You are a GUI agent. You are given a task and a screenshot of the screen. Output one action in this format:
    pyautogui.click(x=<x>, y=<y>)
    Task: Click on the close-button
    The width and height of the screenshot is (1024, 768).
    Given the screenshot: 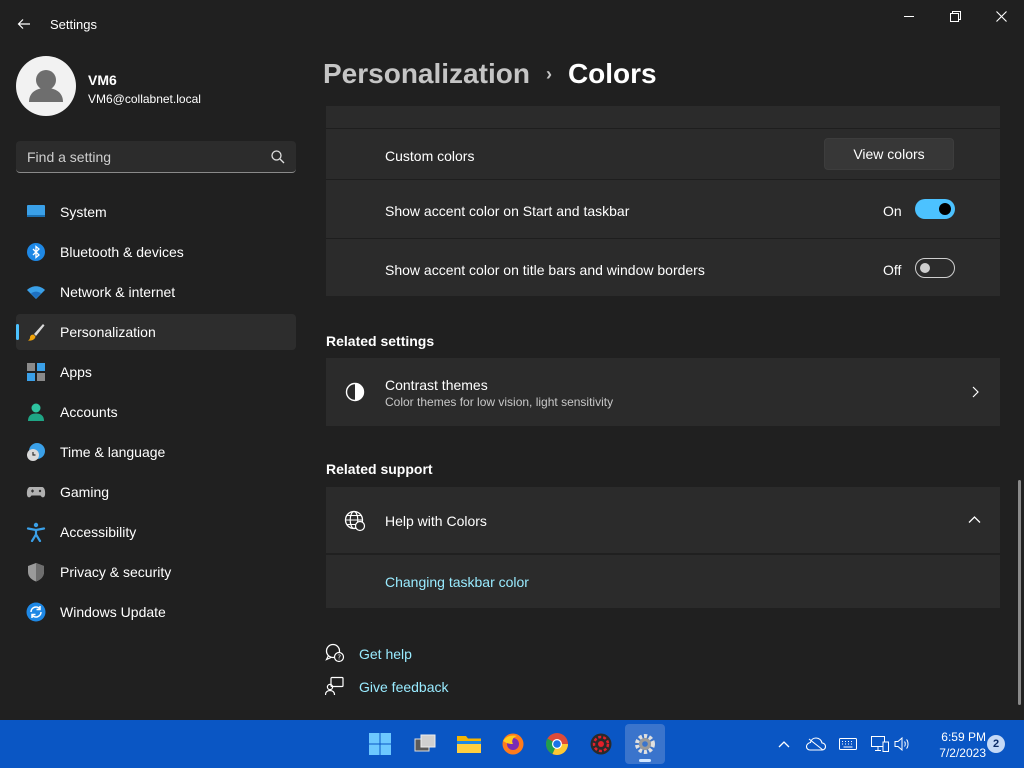 What is the action you would take?
    pyautogui.click(x=1001, y=16)
    